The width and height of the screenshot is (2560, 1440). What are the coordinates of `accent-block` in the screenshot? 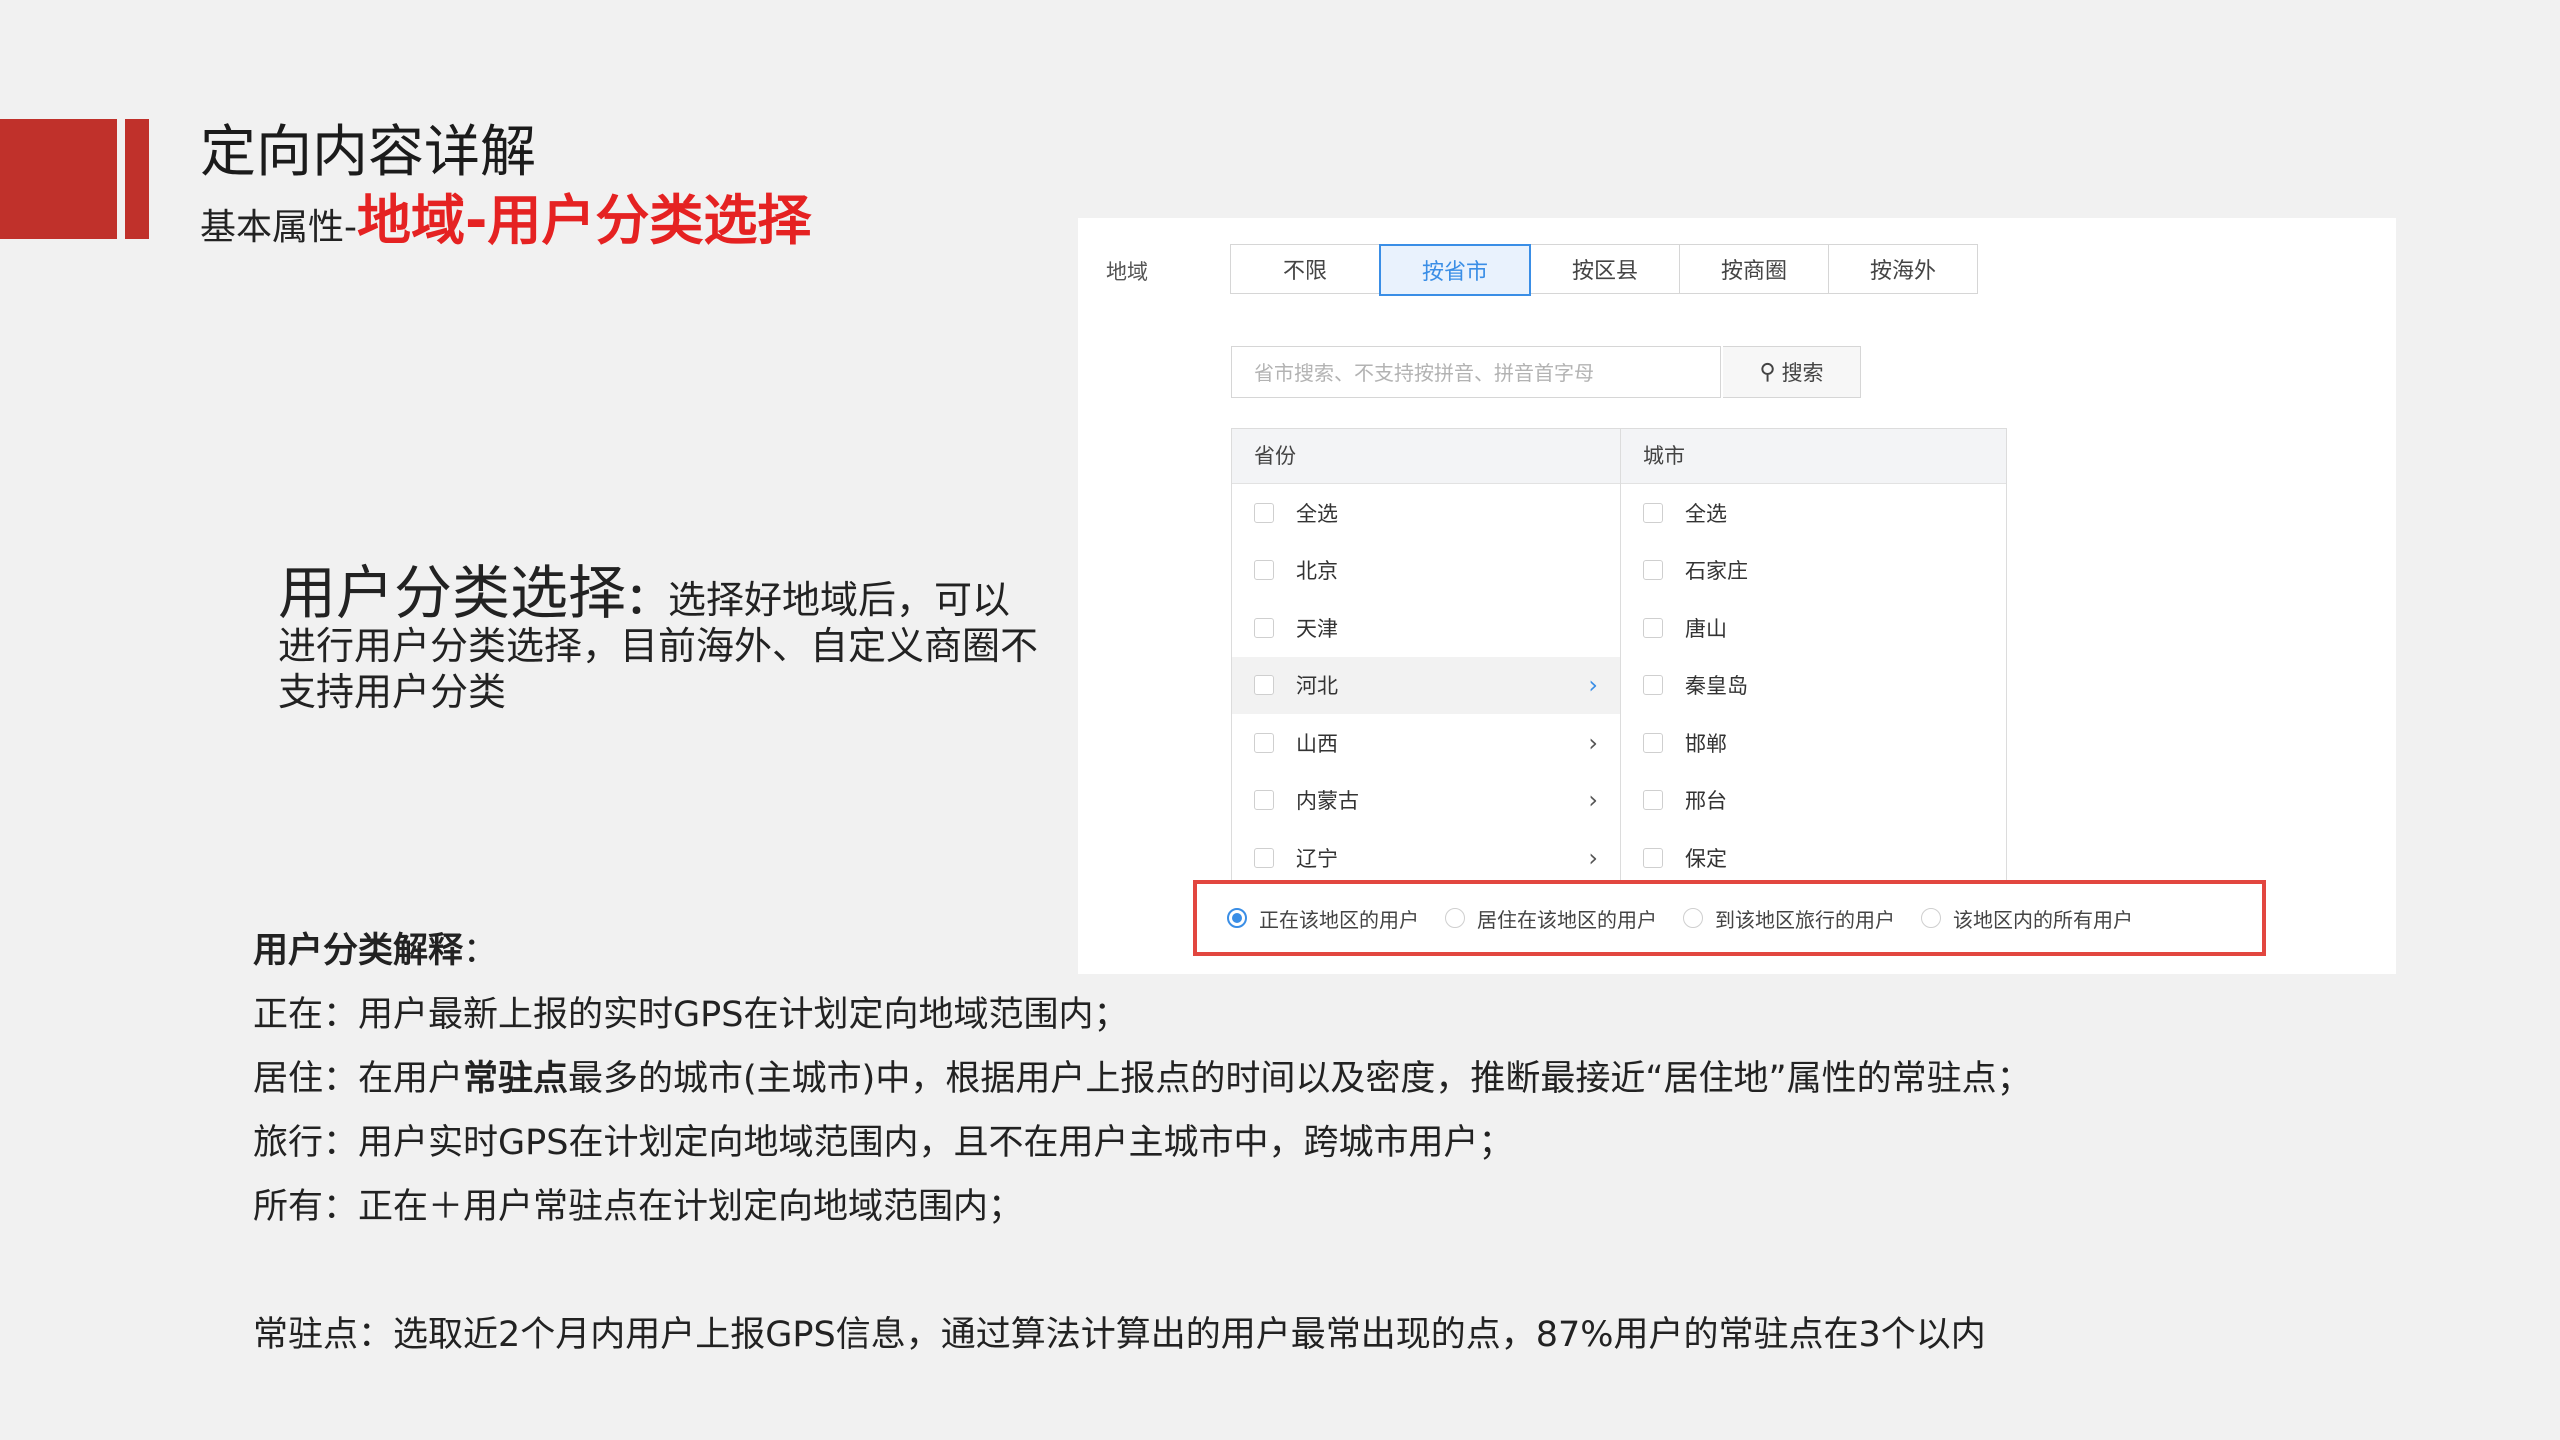 It's located at (58, 179).